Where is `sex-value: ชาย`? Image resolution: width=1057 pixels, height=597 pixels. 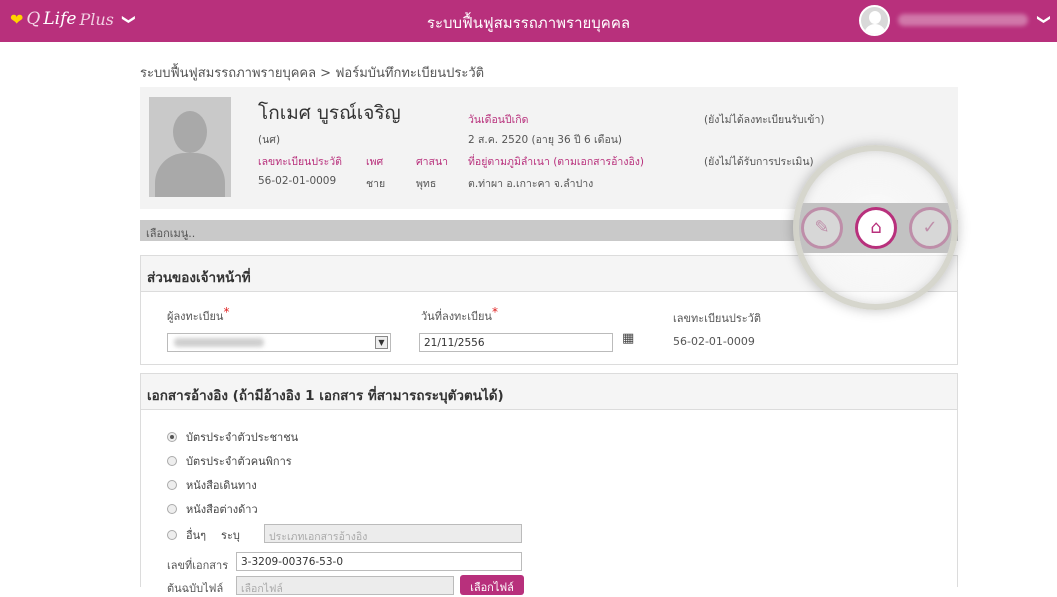 sex-value: ชาย is located at coordinates (376, 184).